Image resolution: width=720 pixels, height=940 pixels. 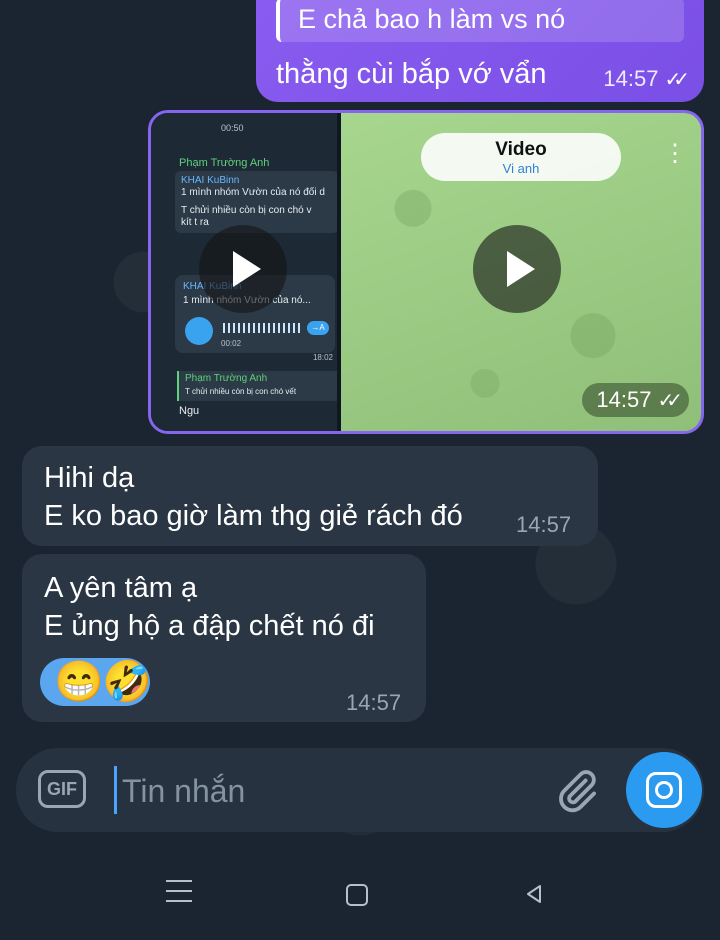 What do you see at coordinates (62, 789) in the screenshot?
I see `gif-button: GIF` at bounding box center [62, 789].